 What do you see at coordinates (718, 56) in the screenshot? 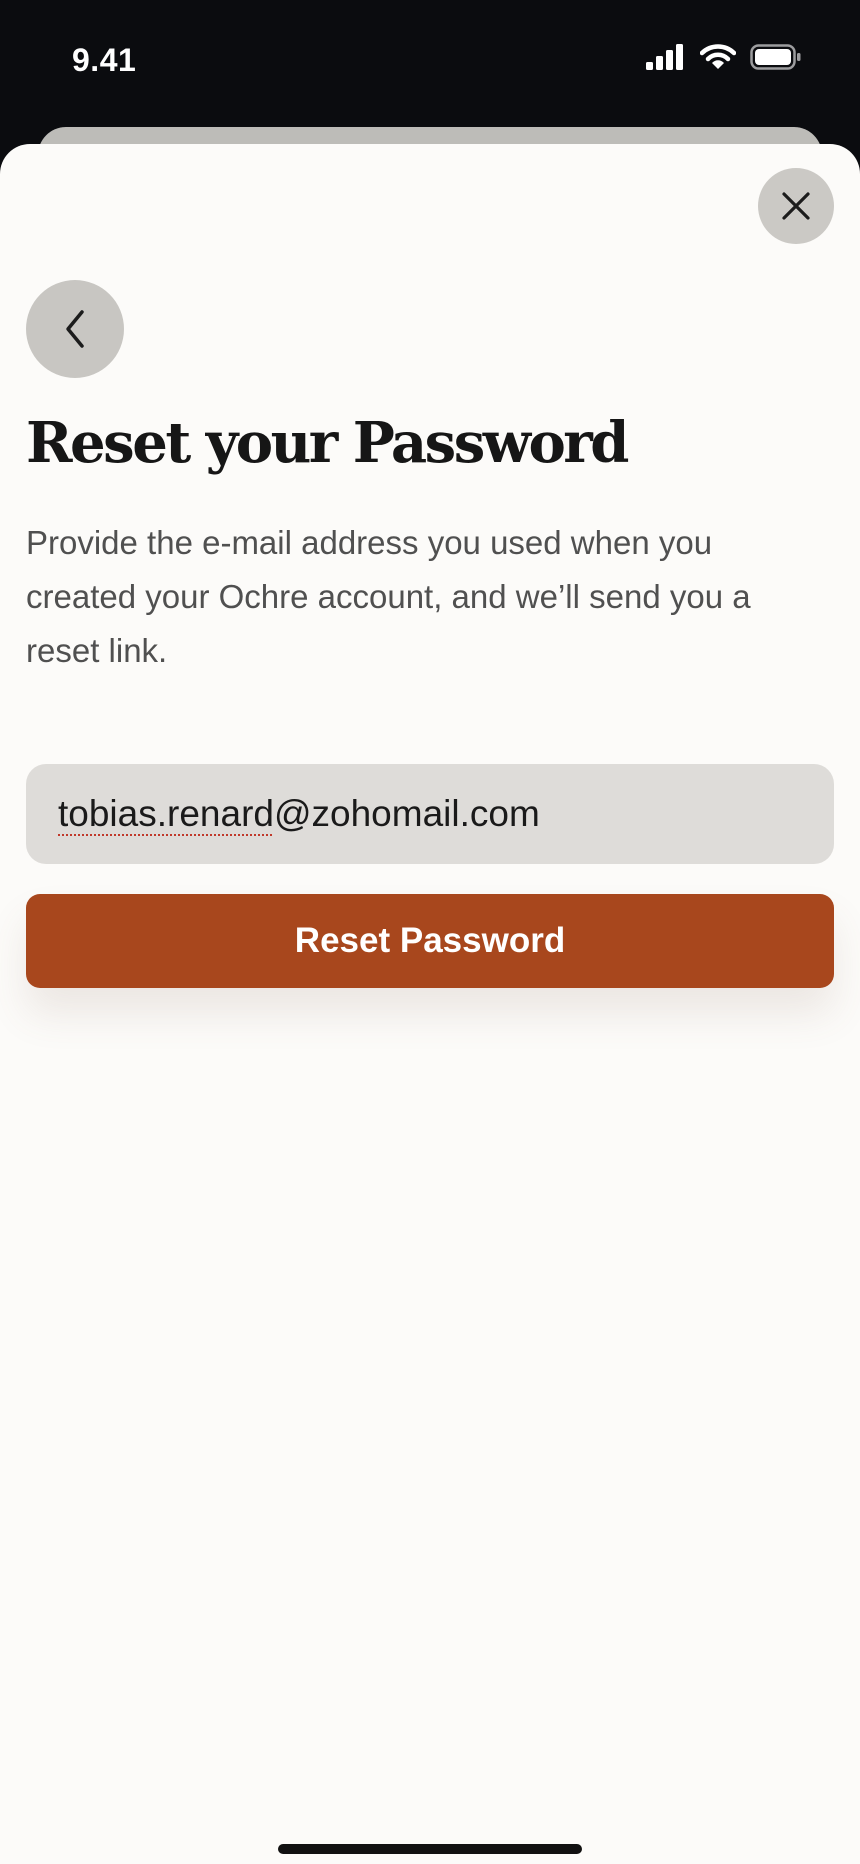
I see `wifi-icon` at bounding box center [718, 56].